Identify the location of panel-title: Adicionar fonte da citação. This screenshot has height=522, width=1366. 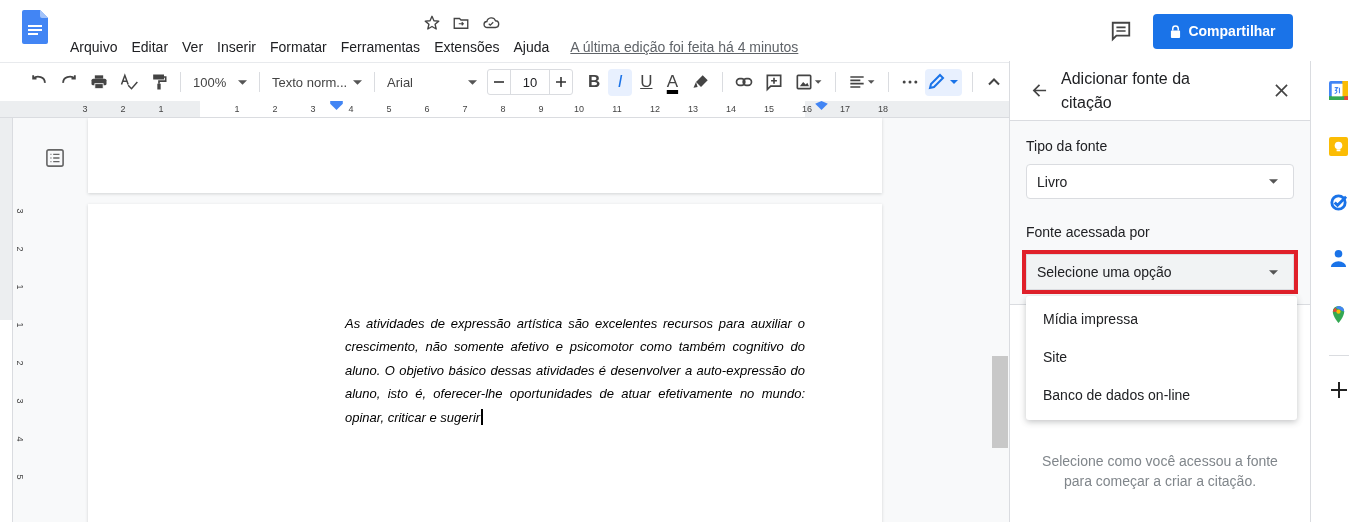
(1126, 90).